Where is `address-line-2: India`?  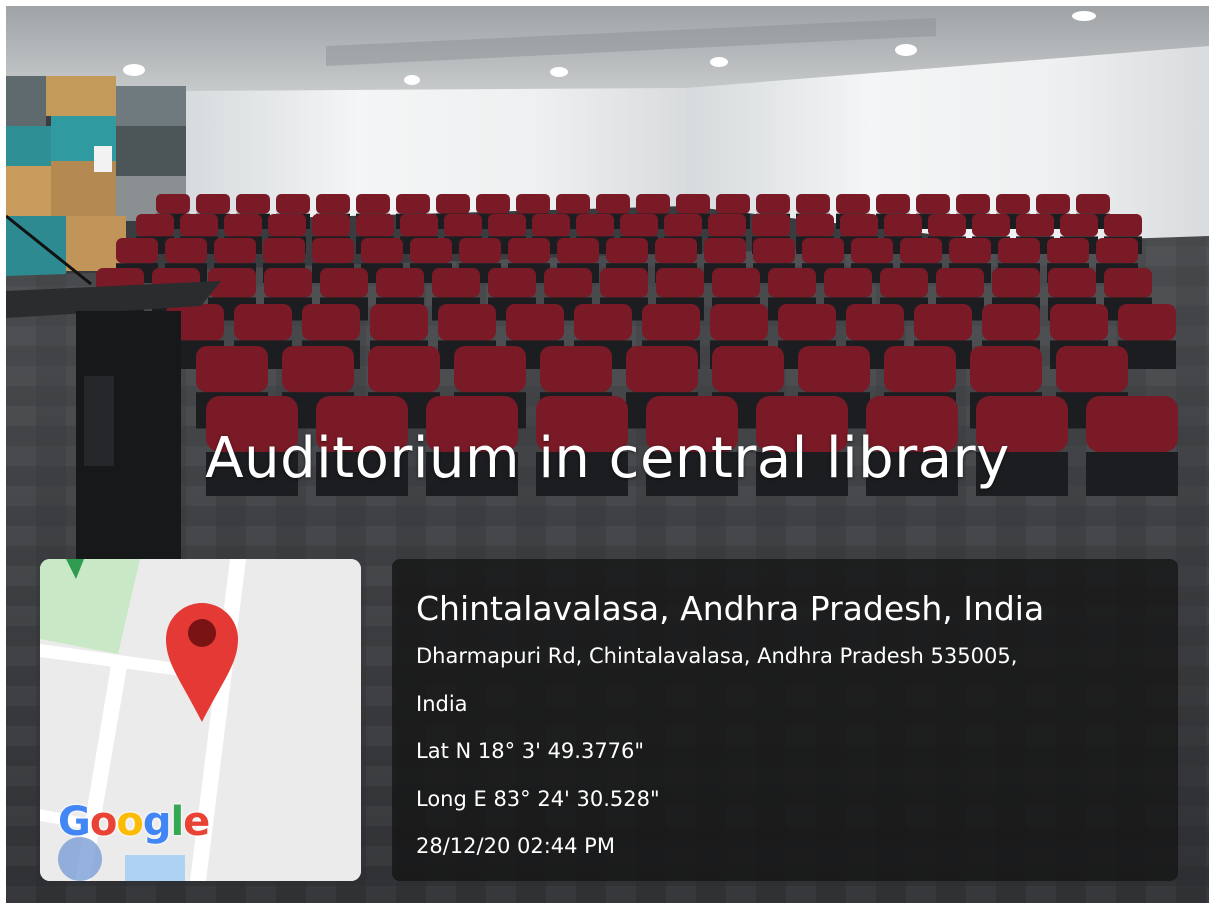
address-line-2: India is located at coordinates (442, 704).